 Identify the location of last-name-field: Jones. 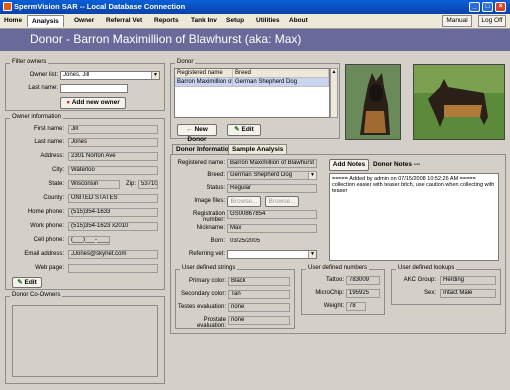
(113, 142).